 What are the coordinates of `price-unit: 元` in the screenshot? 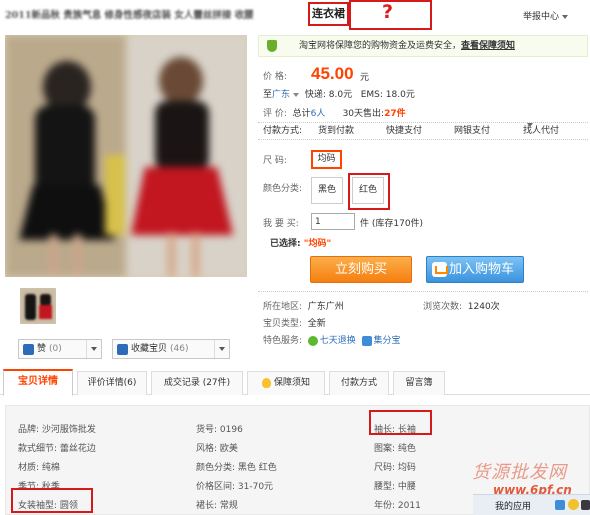 It's located at (365, 78).